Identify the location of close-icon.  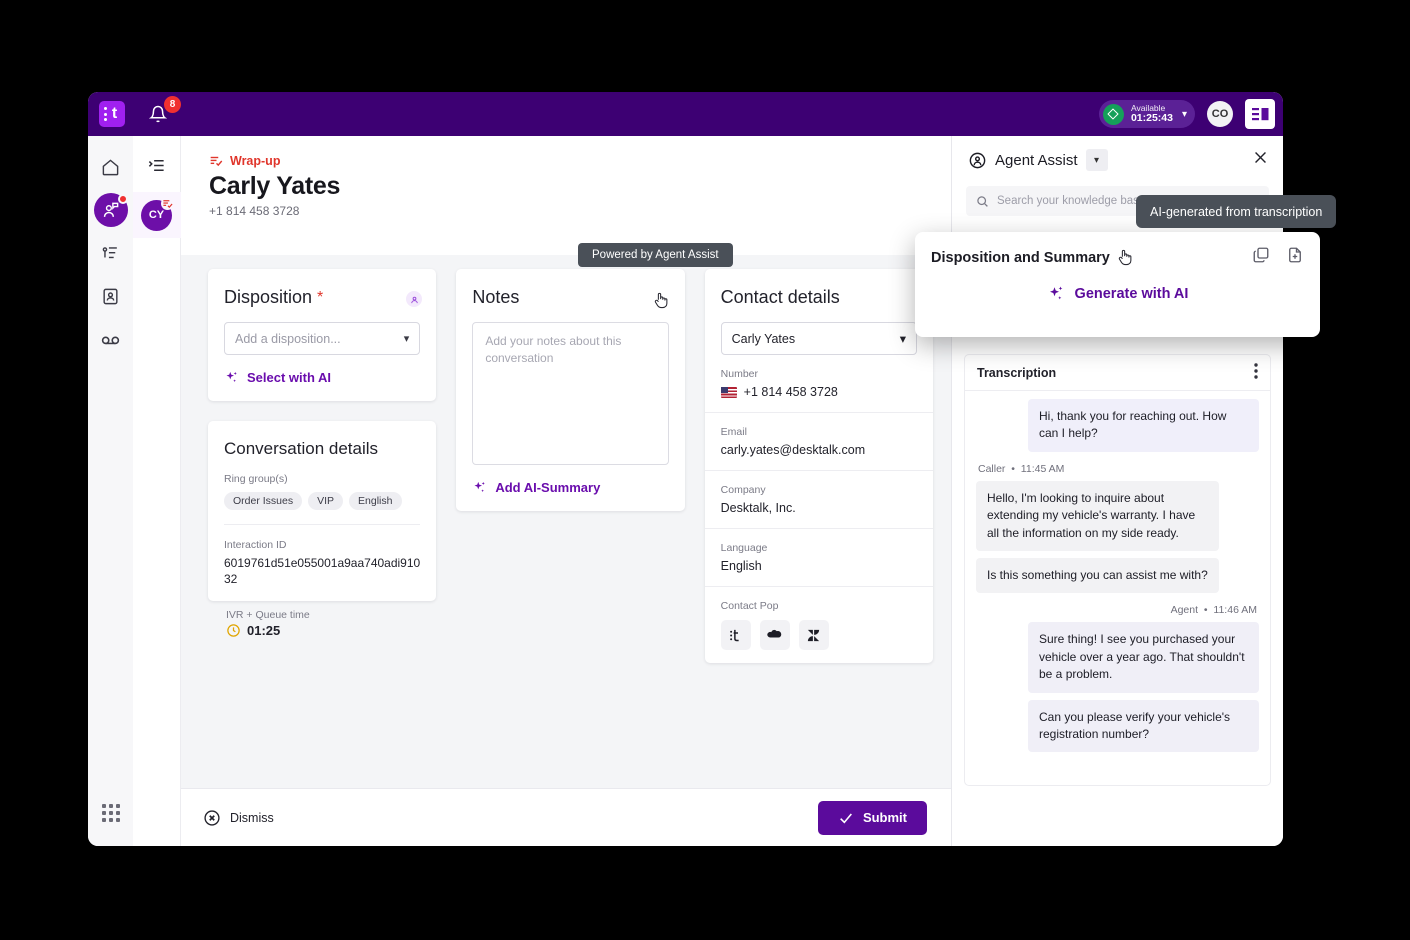
(1260, 157).